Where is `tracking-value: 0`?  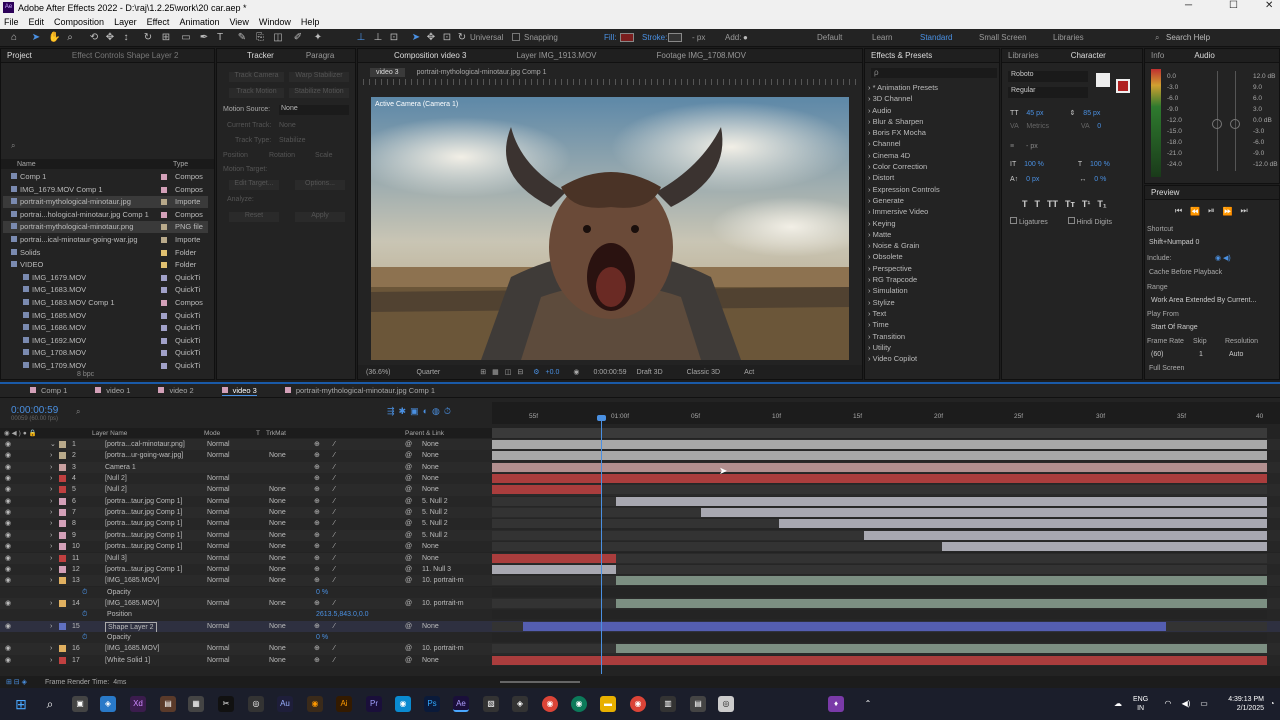
tracking-value: 0 is located at coordinates (1099, 126).